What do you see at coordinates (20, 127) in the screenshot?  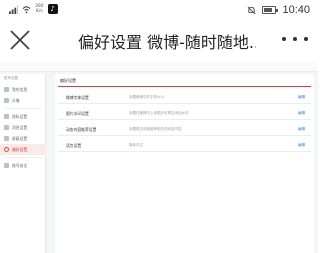 I see `sidebar-item-label: 消息设置` at bounding box center [20, 127].